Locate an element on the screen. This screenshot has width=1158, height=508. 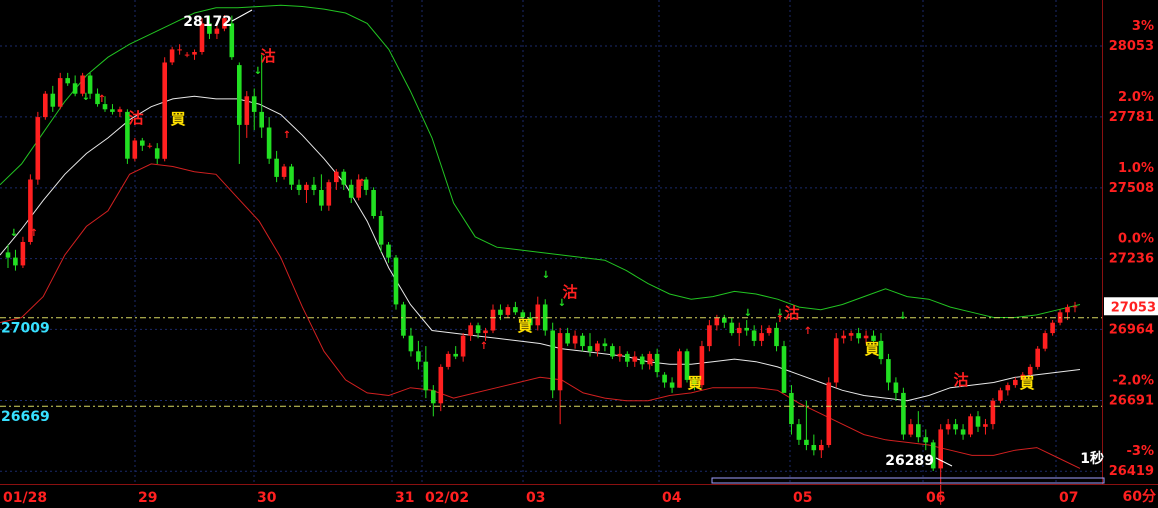
date-label: 29 is located at coordinates (147, 498).